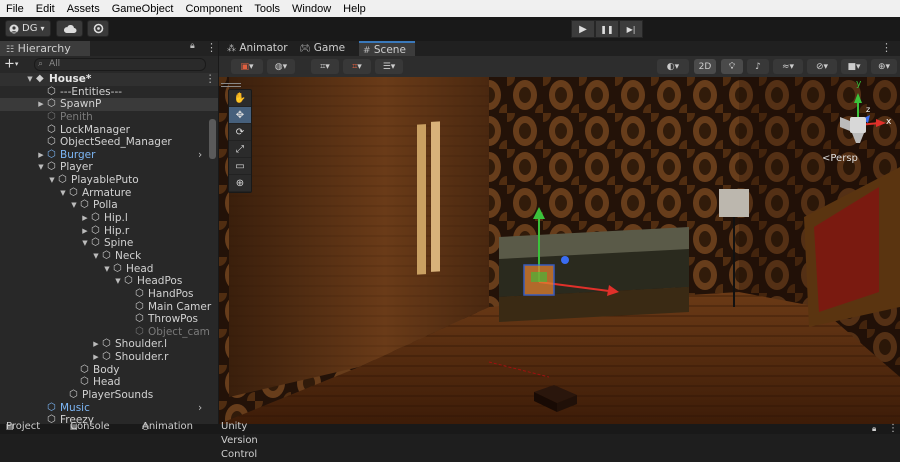 Image resolution: width=900 pixels, height=462 pixels. I want to click on menu-gameobject: GameObject, so click(143, 9).